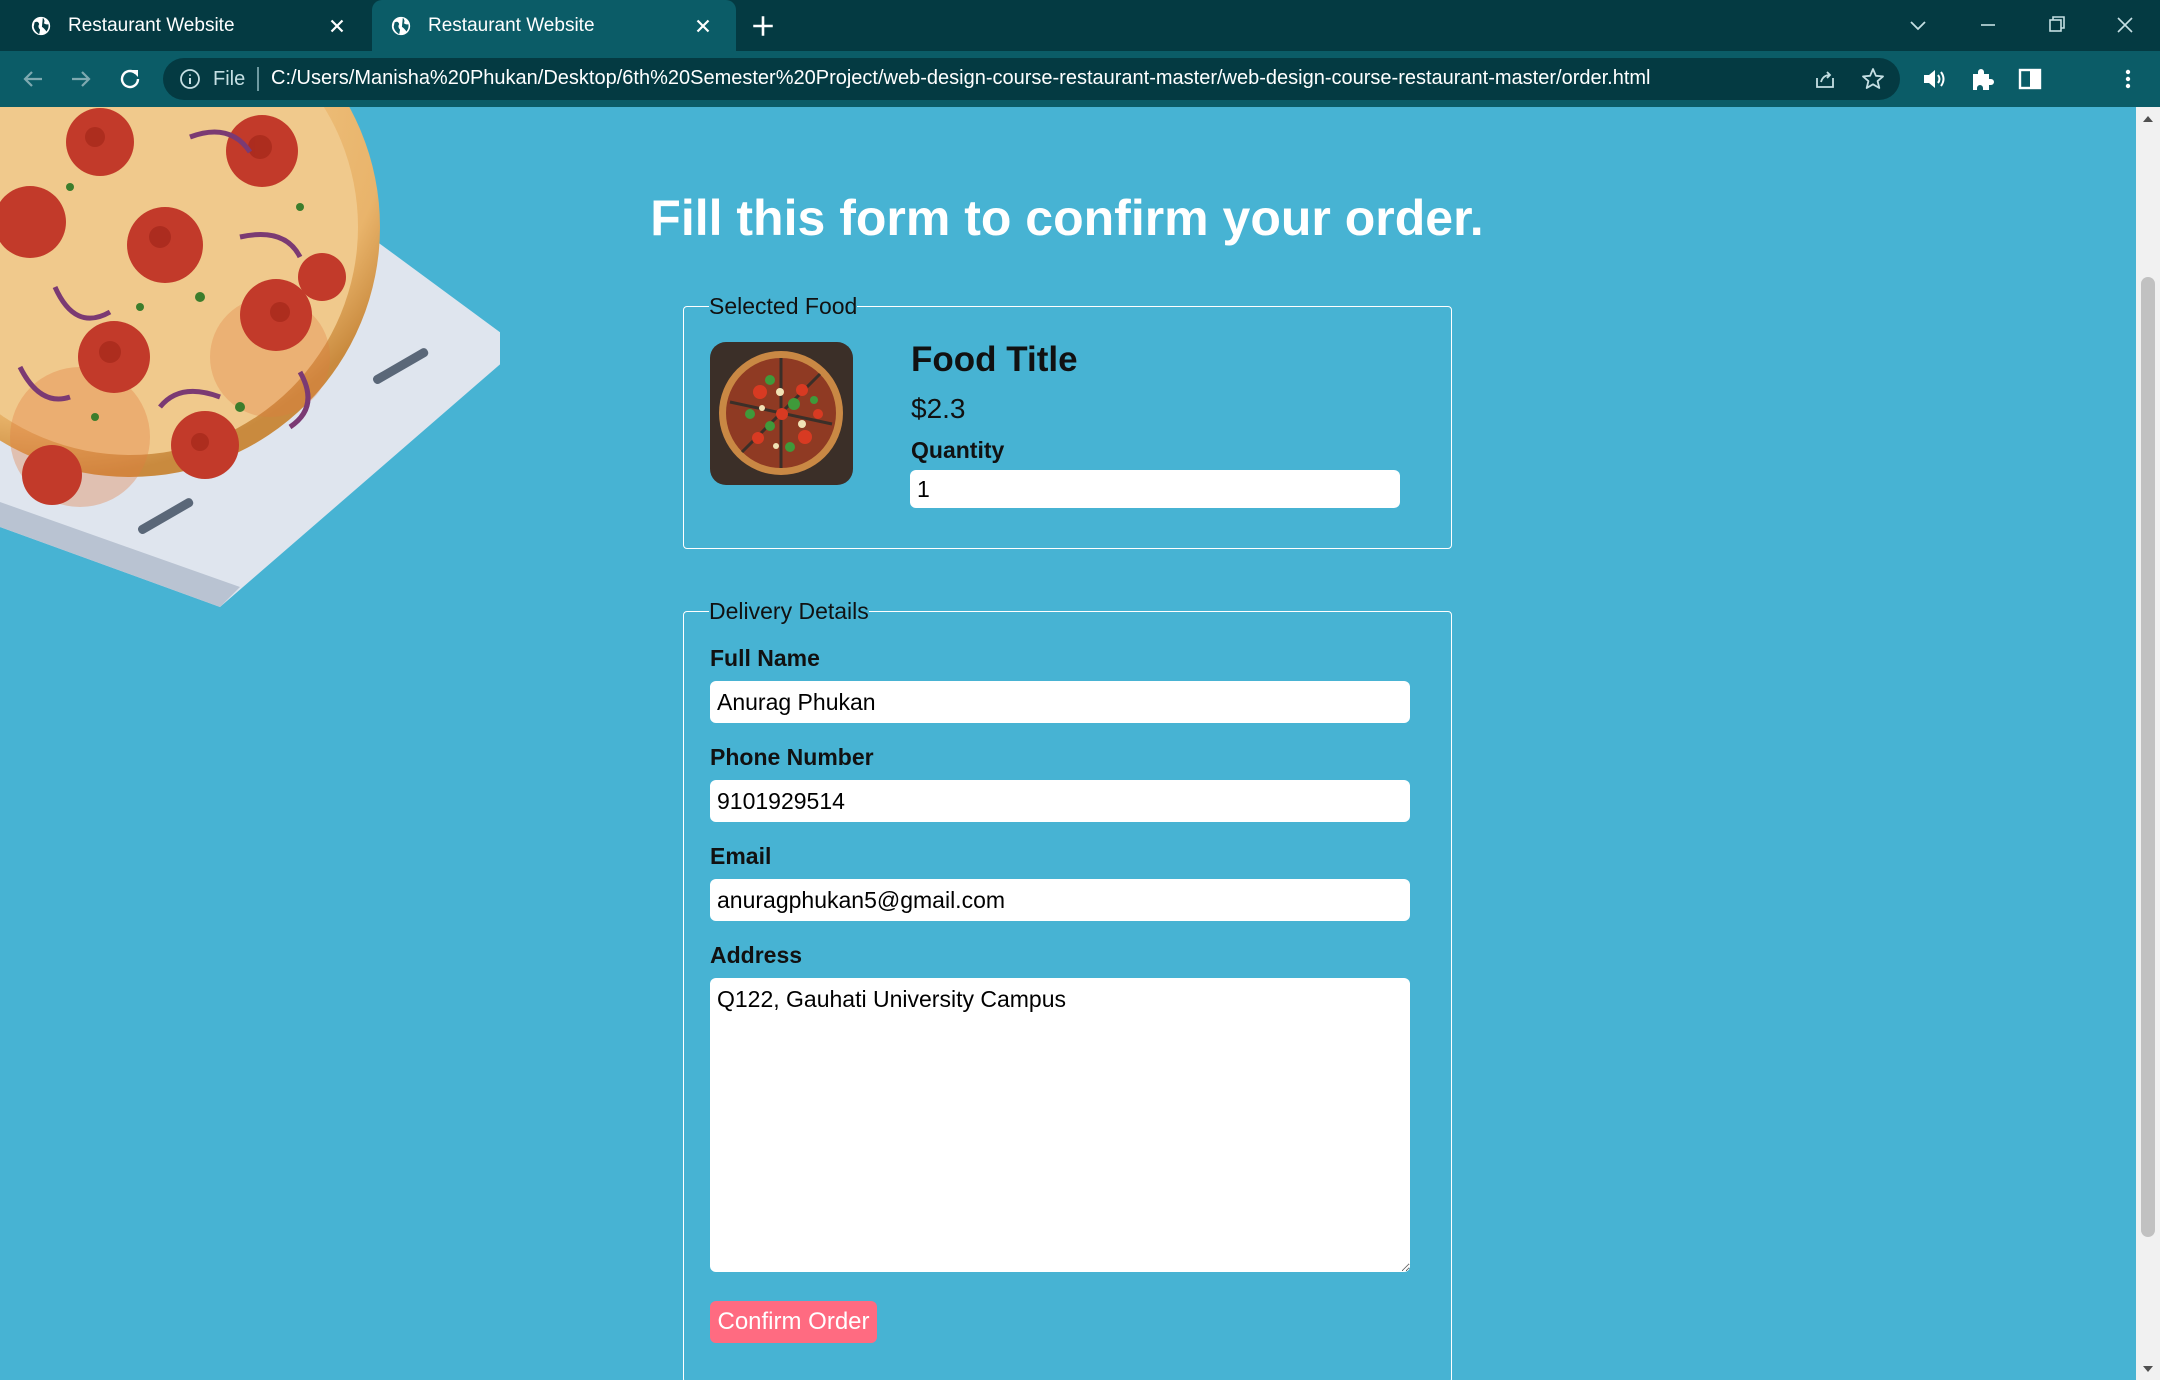  What do you see at coordinates (1060, 801) in the screenshot?
I see `phone-number-input` at bounding box center [1060, 801].